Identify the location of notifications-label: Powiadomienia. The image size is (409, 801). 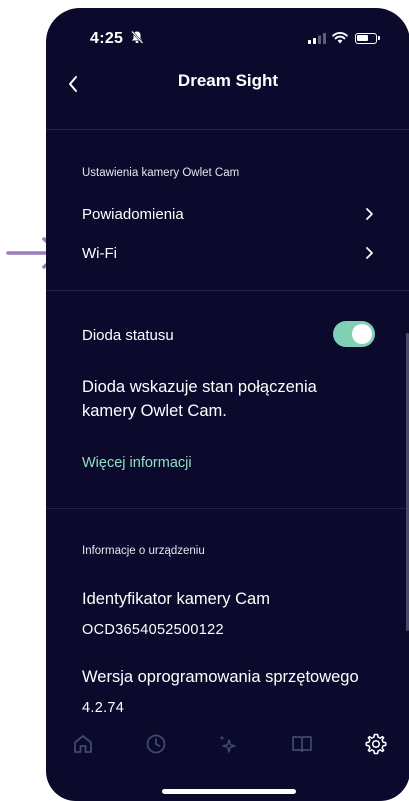
(133, 214).